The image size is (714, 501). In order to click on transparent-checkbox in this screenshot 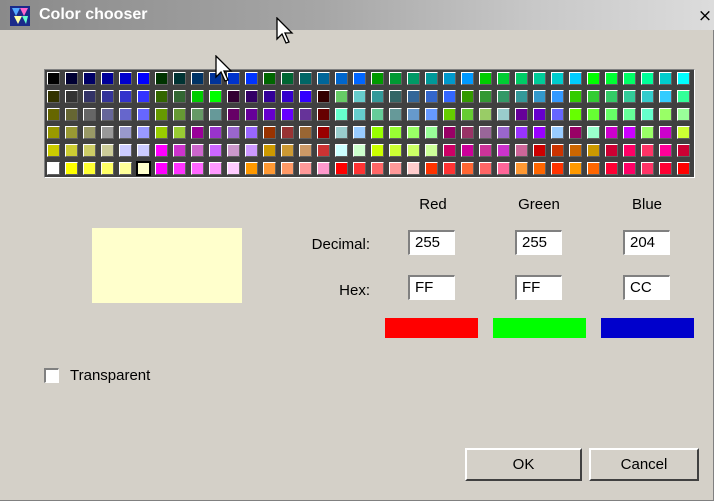, I will do `click(51, 375)`.